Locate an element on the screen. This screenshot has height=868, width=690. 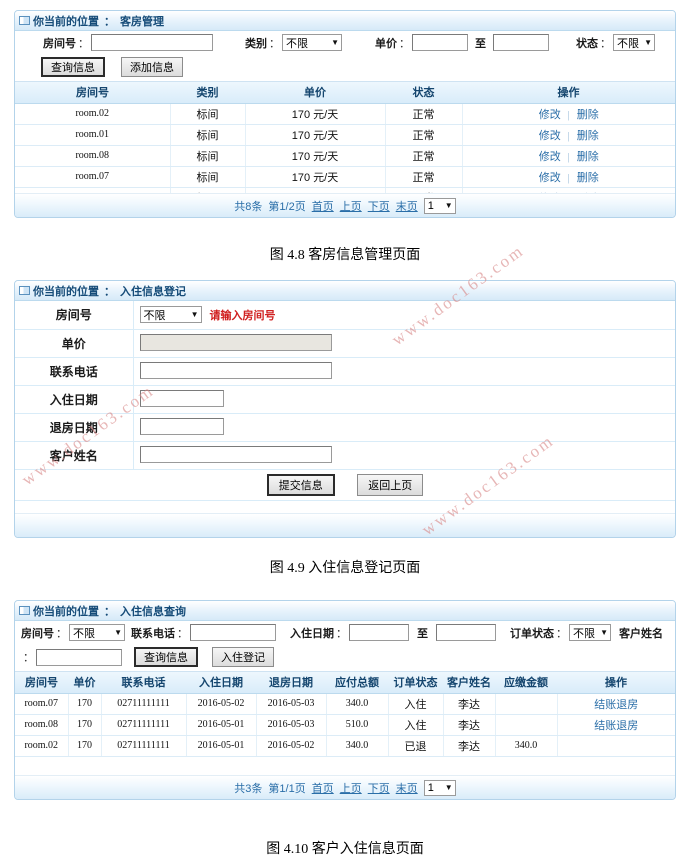
col-customer-name: 客户姓名 is located at coordinates (469, 683).